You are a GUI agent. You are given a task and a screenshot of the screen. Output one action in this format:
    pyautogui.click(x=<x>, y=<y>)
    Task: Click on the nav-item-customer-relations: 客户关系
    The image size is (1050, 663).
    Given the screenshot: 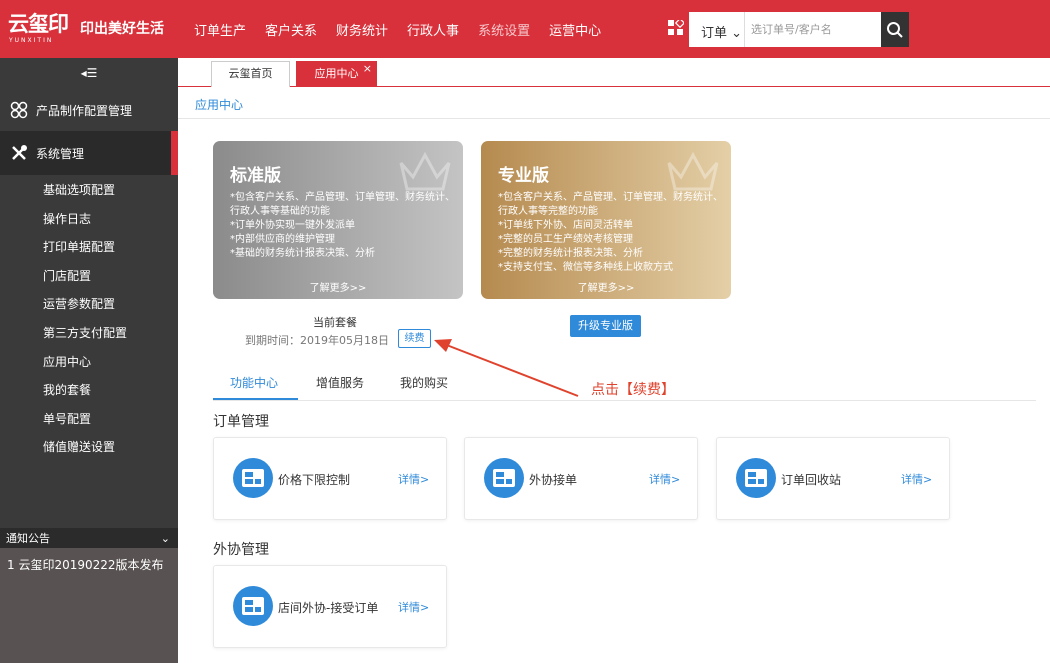 What is the action you would take?
    pyautogui.click(x=291, y=29)
    